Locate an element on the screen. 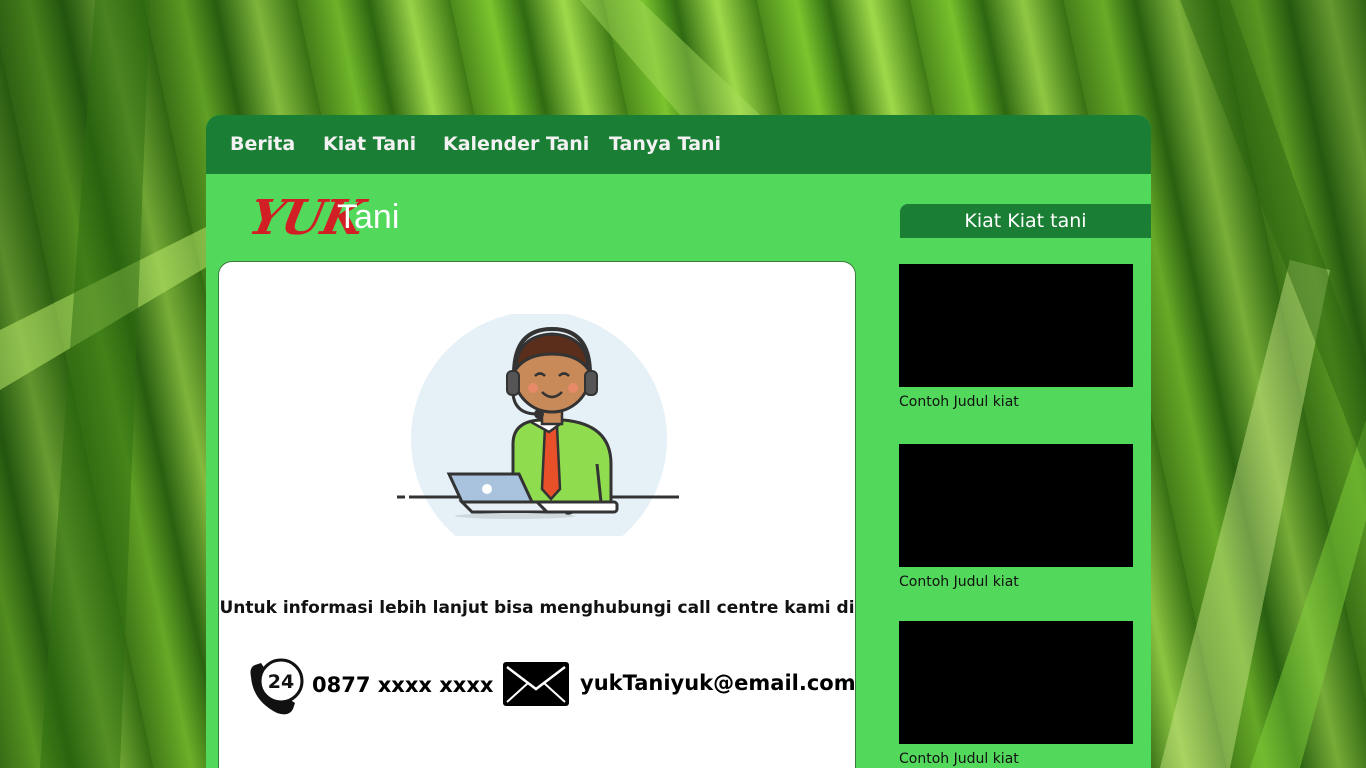  phone-24-icon: 24 is located at coordinates (277, 686).